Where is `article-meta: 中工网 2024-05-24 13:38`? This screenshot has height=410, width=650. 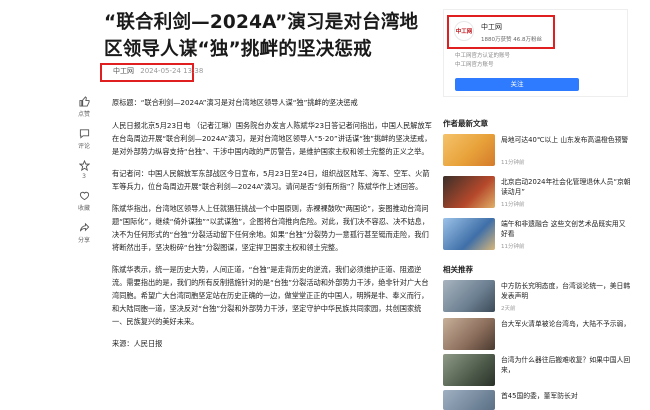
article-meta: 中工网 2024-05-24 13:38 is located at coordinates (158, 71).